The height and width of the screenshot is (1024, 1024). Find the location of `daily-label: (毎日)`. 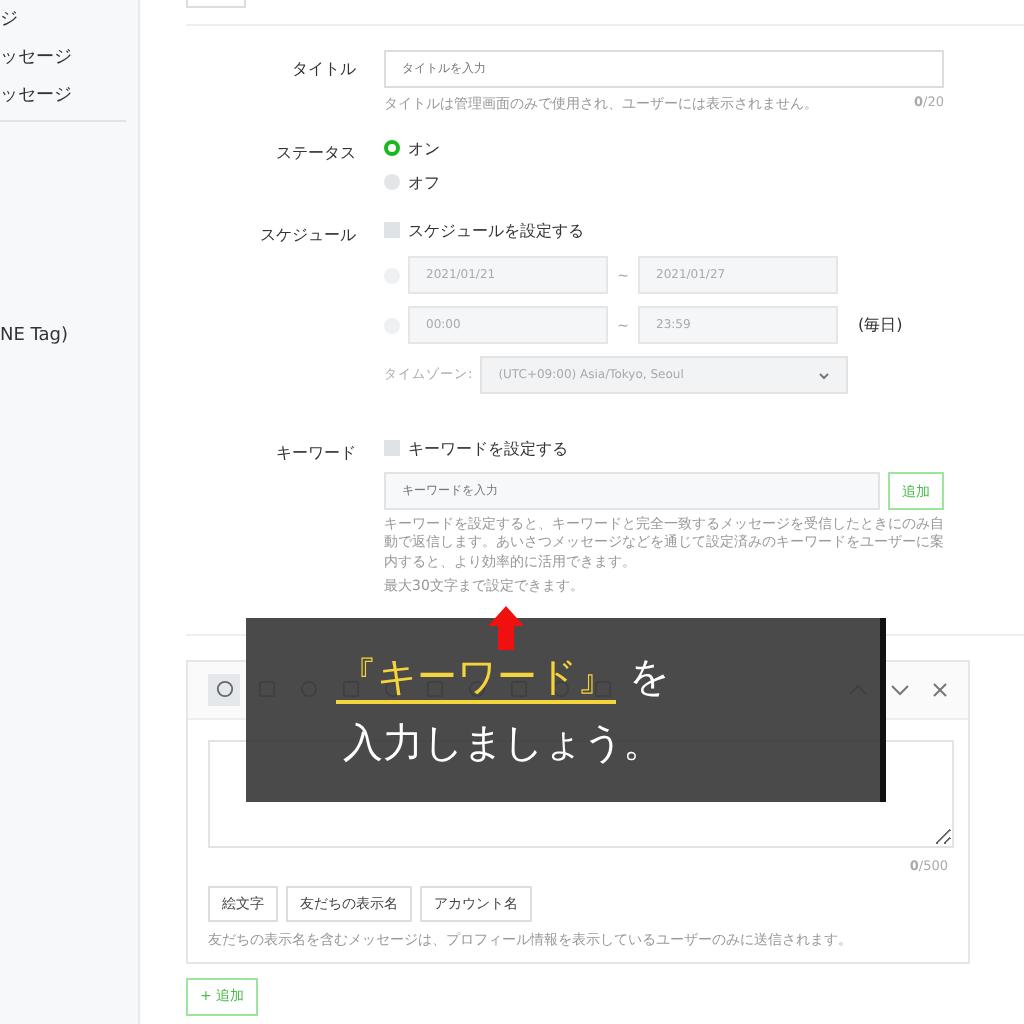

daily-label: (毎日) is located at coordinates (880, 325).